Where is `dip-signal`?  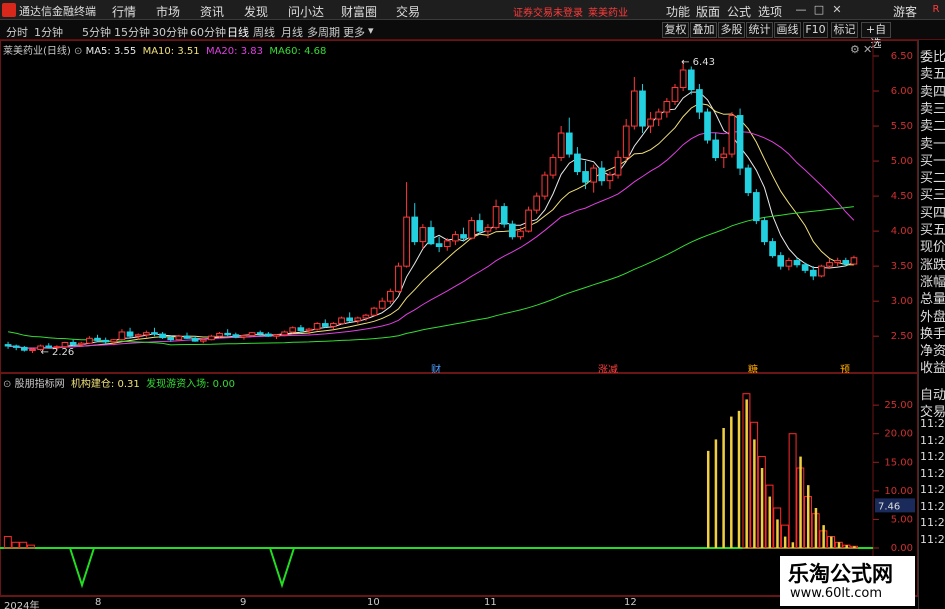 dip-signal is located at coordinates (282, 568).